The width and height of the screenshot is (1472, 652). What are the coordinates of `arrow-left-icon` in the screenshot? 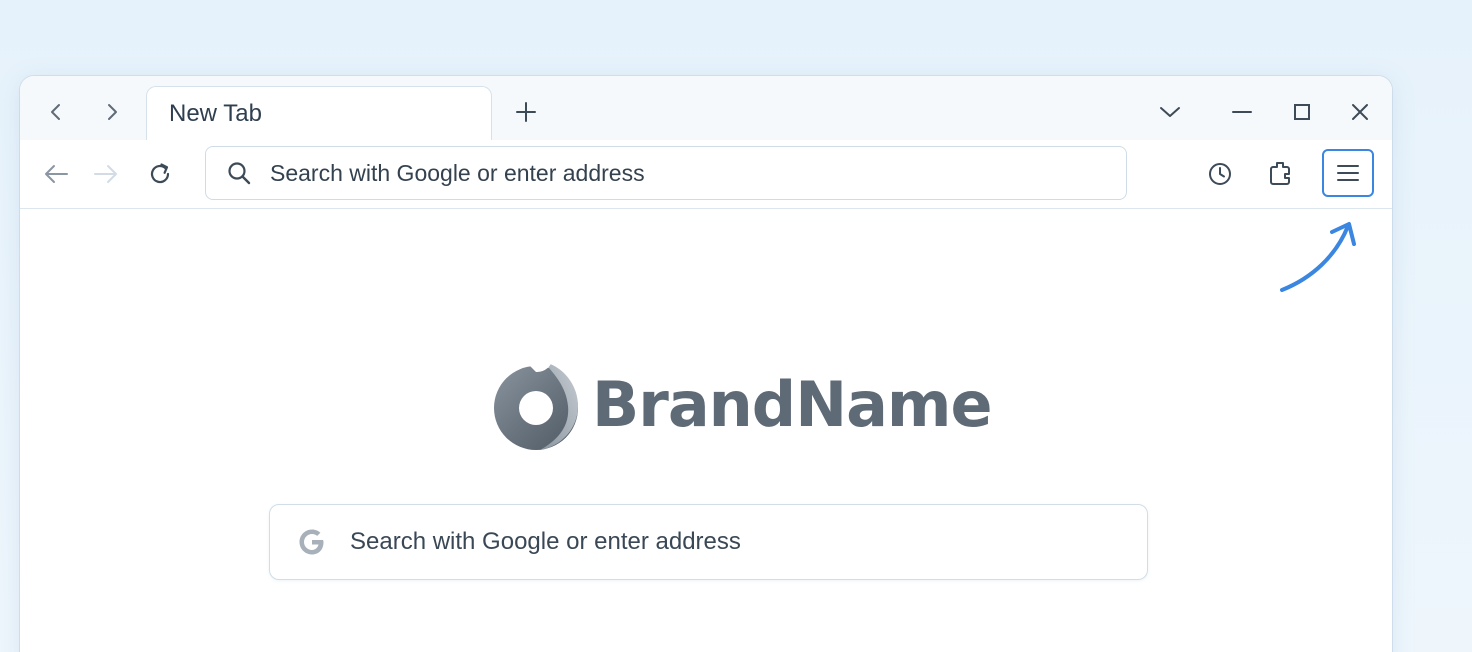 It's located at (56, 174).